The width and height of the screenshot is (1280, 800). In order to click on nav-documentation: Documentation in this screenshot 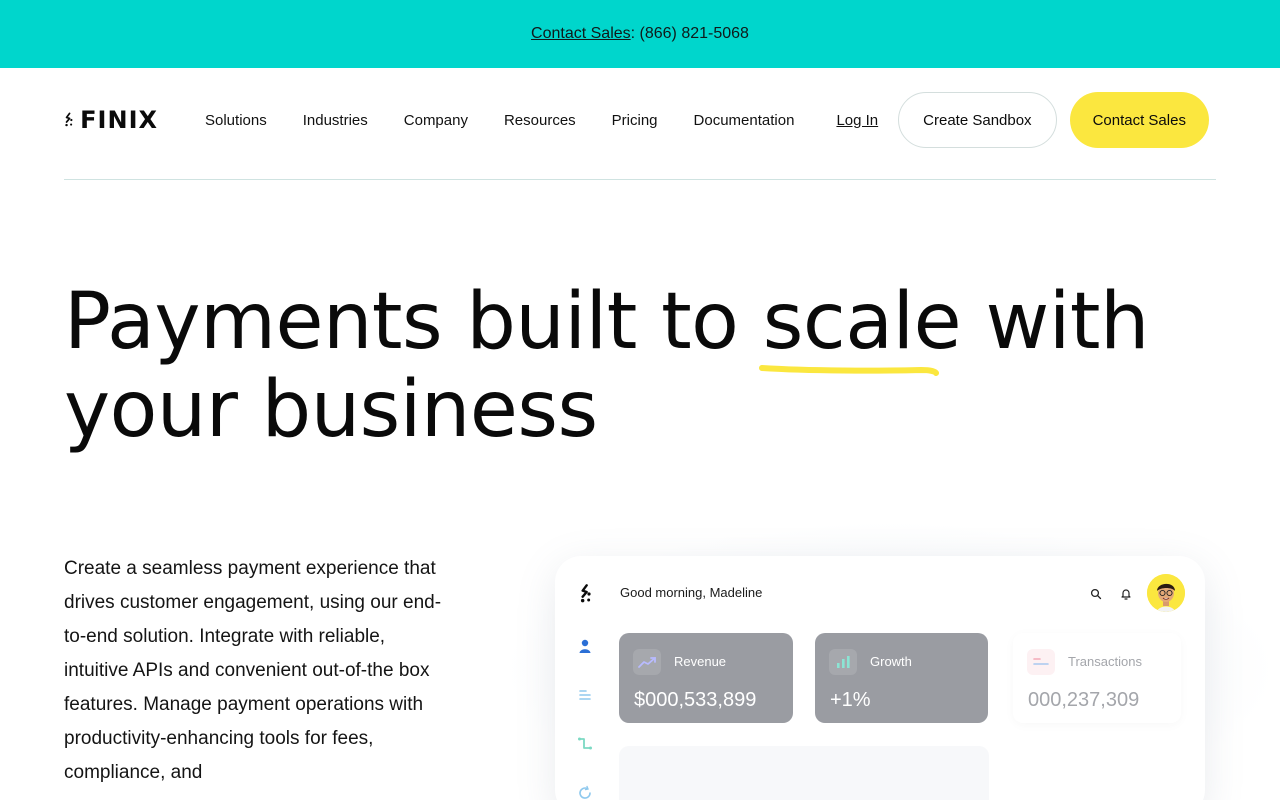, I will do `click(744, 120)`.